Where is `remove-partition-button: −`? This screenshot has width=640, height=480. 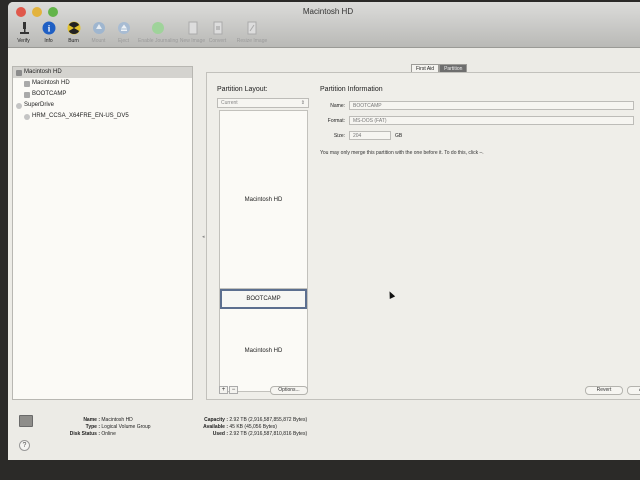
remove-partition-button: − is located at coordinates (233, 390).